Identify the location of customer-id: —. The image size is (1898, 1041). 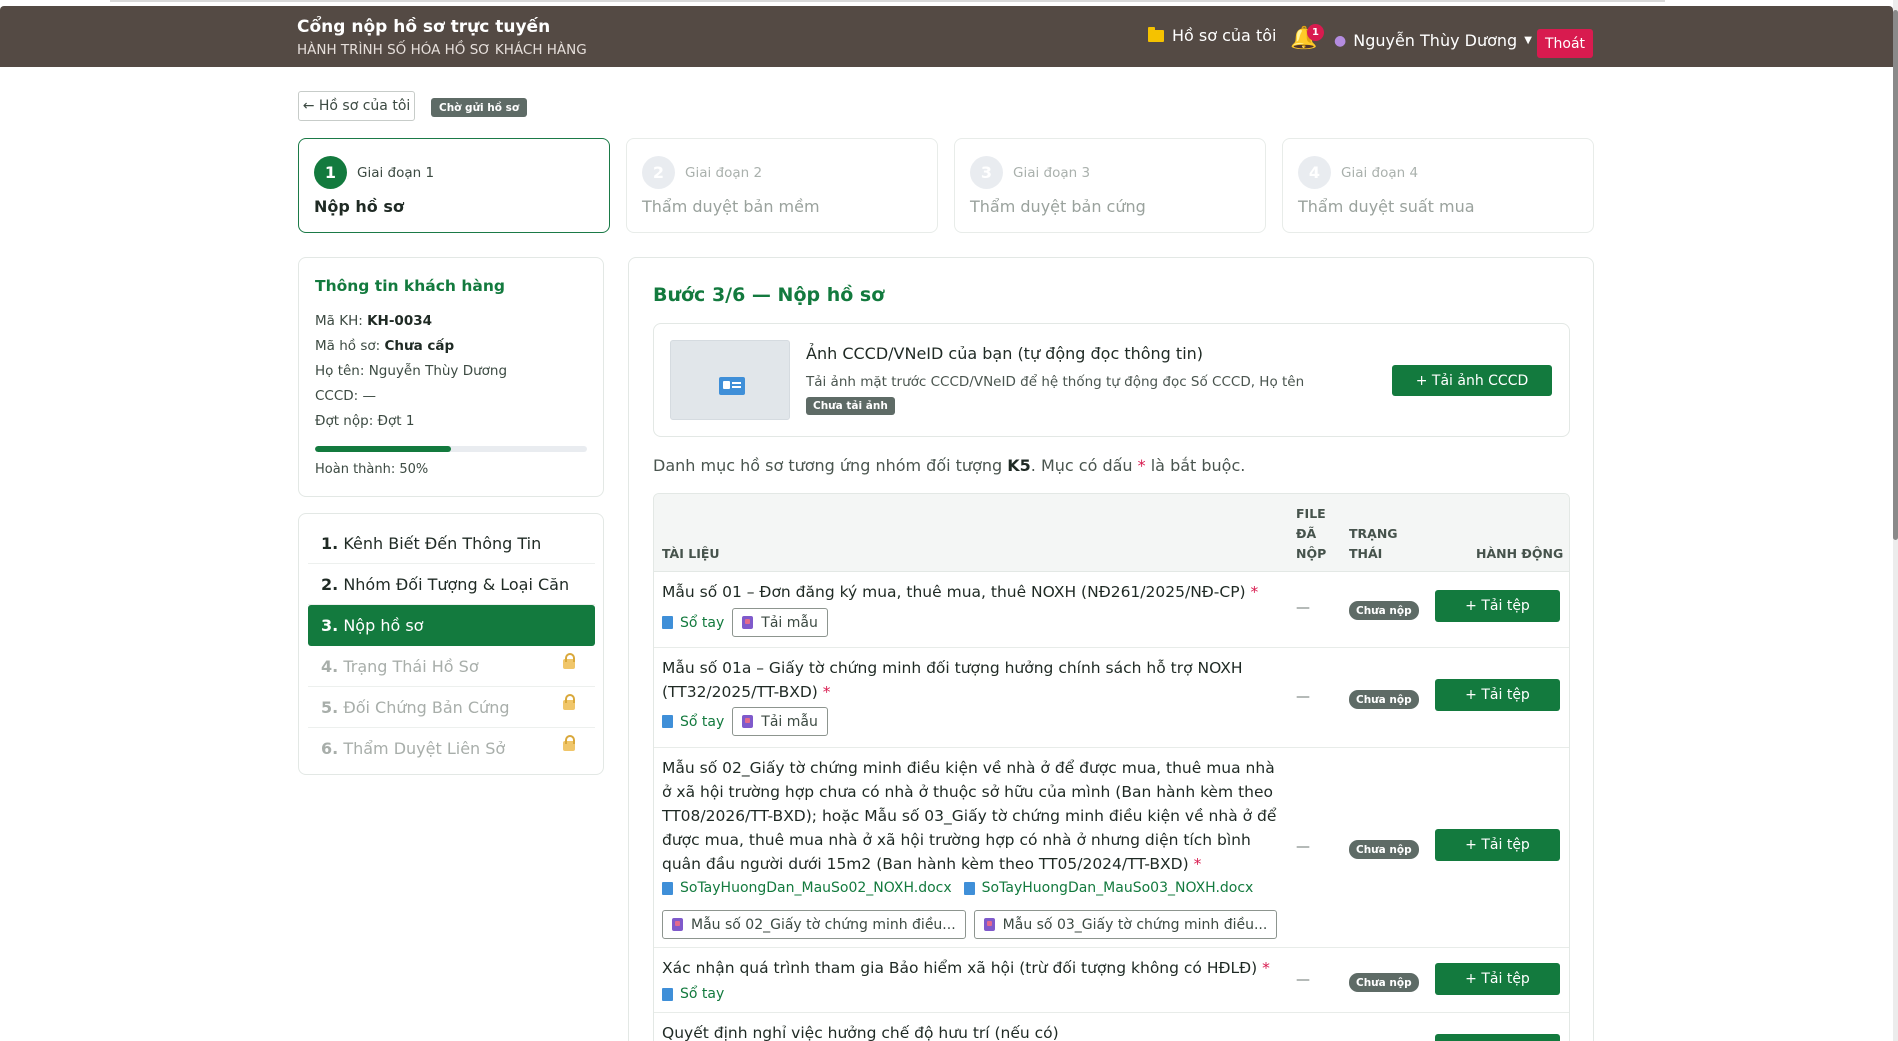
(369, 396).